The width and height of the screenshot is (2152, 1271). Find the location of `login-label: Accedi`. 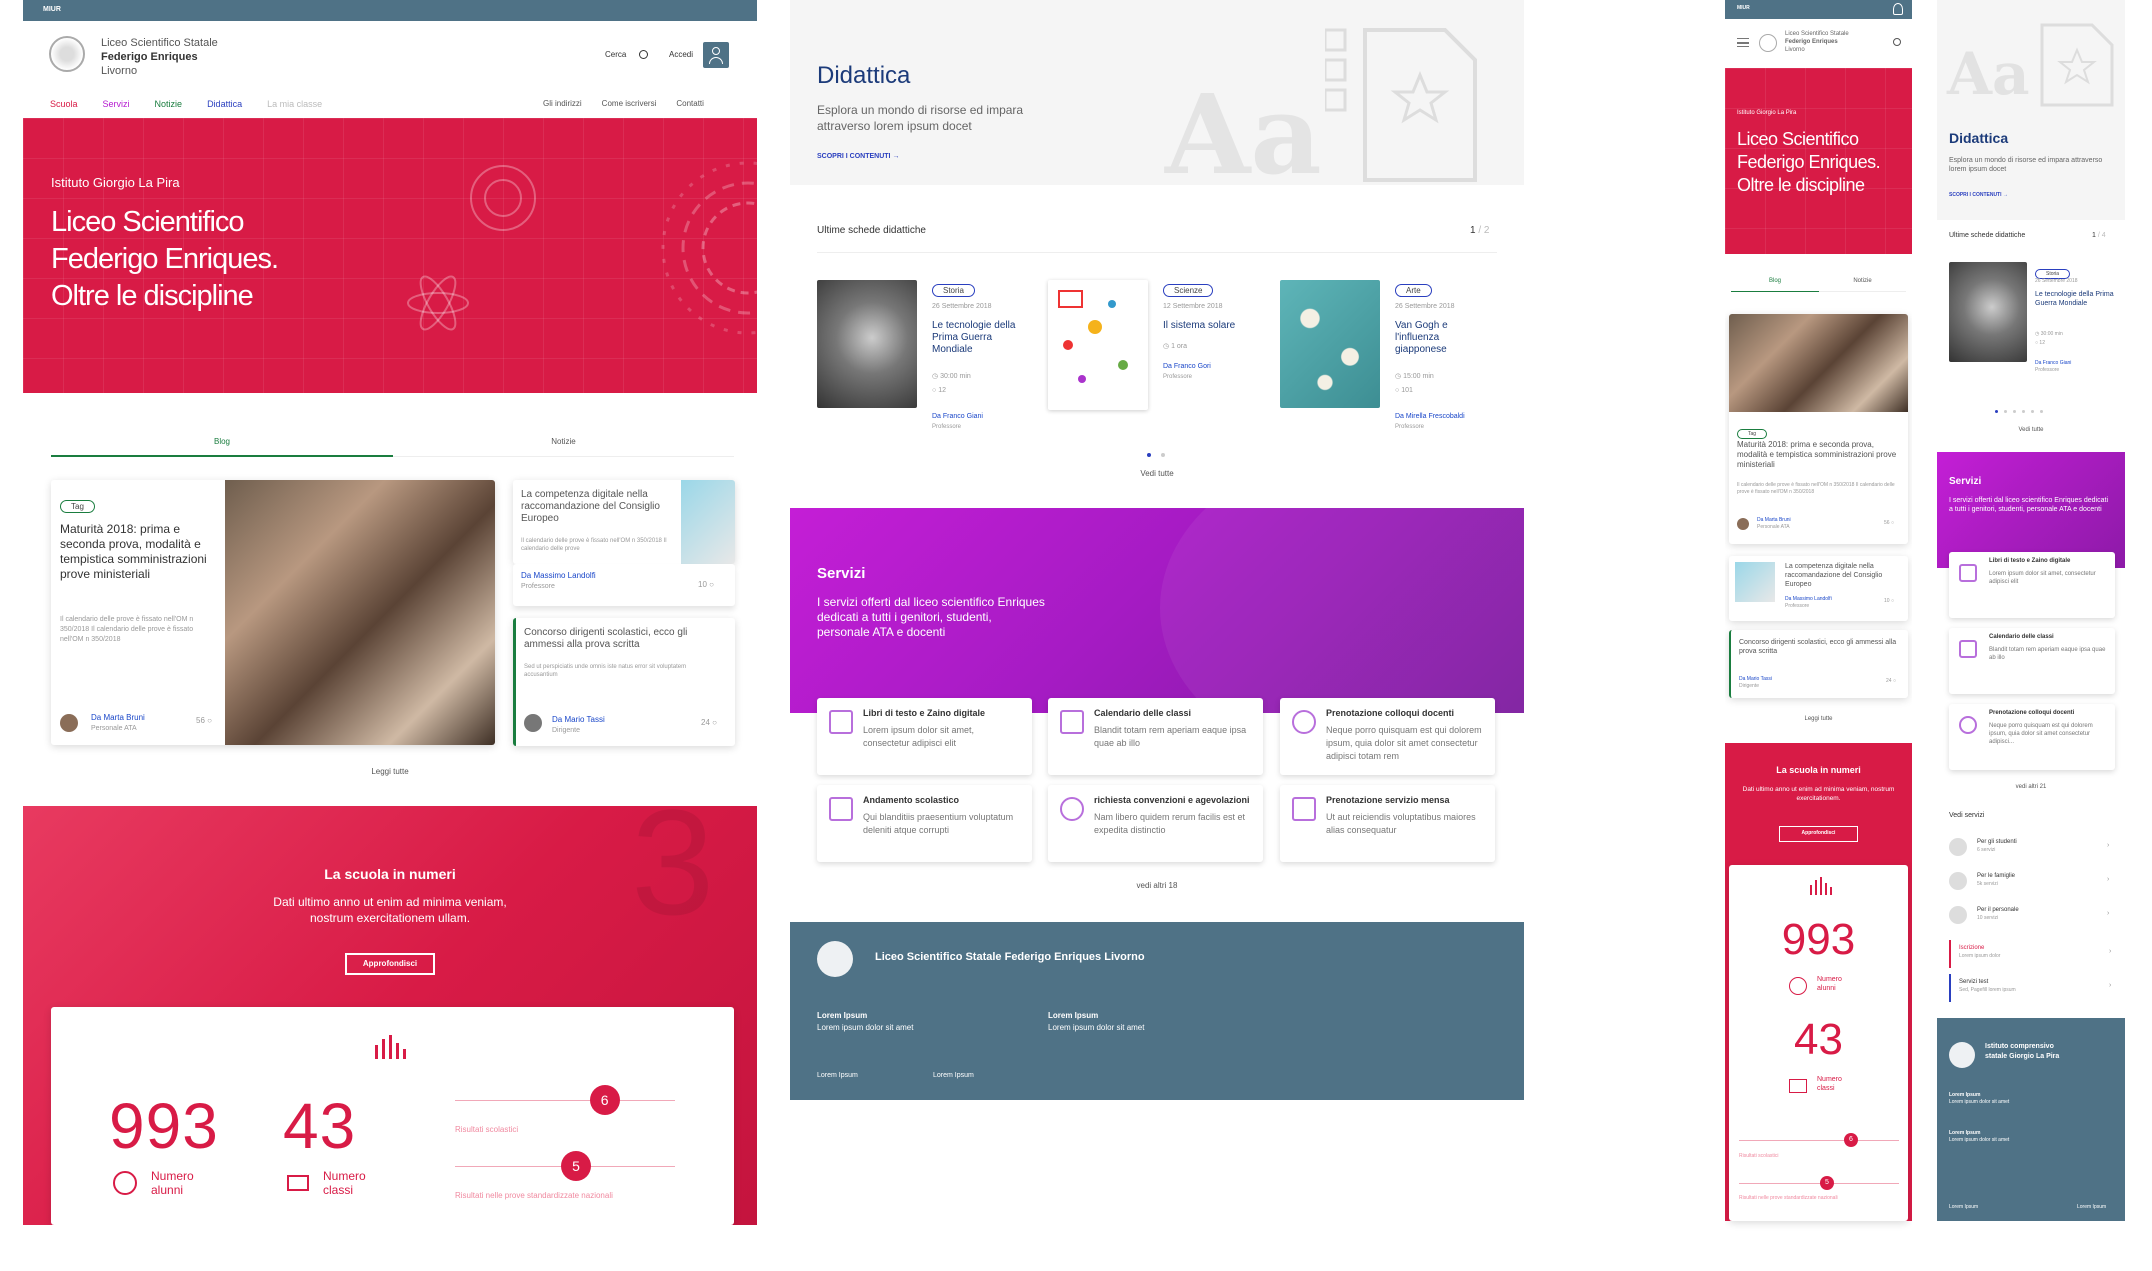

login-label: Accedi is located at coordinates (681, 54).